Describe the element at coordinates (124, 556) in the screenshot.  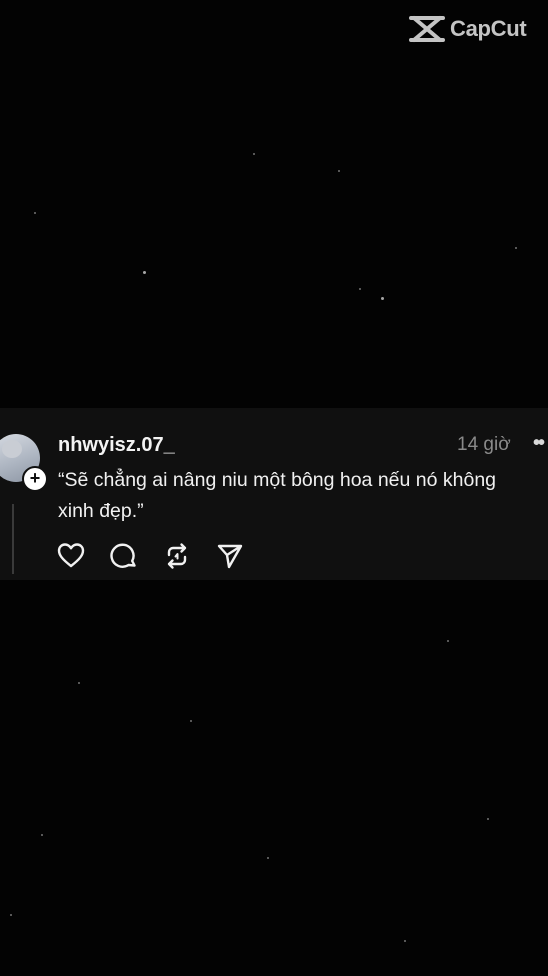
I see `comment-icon` at that location.